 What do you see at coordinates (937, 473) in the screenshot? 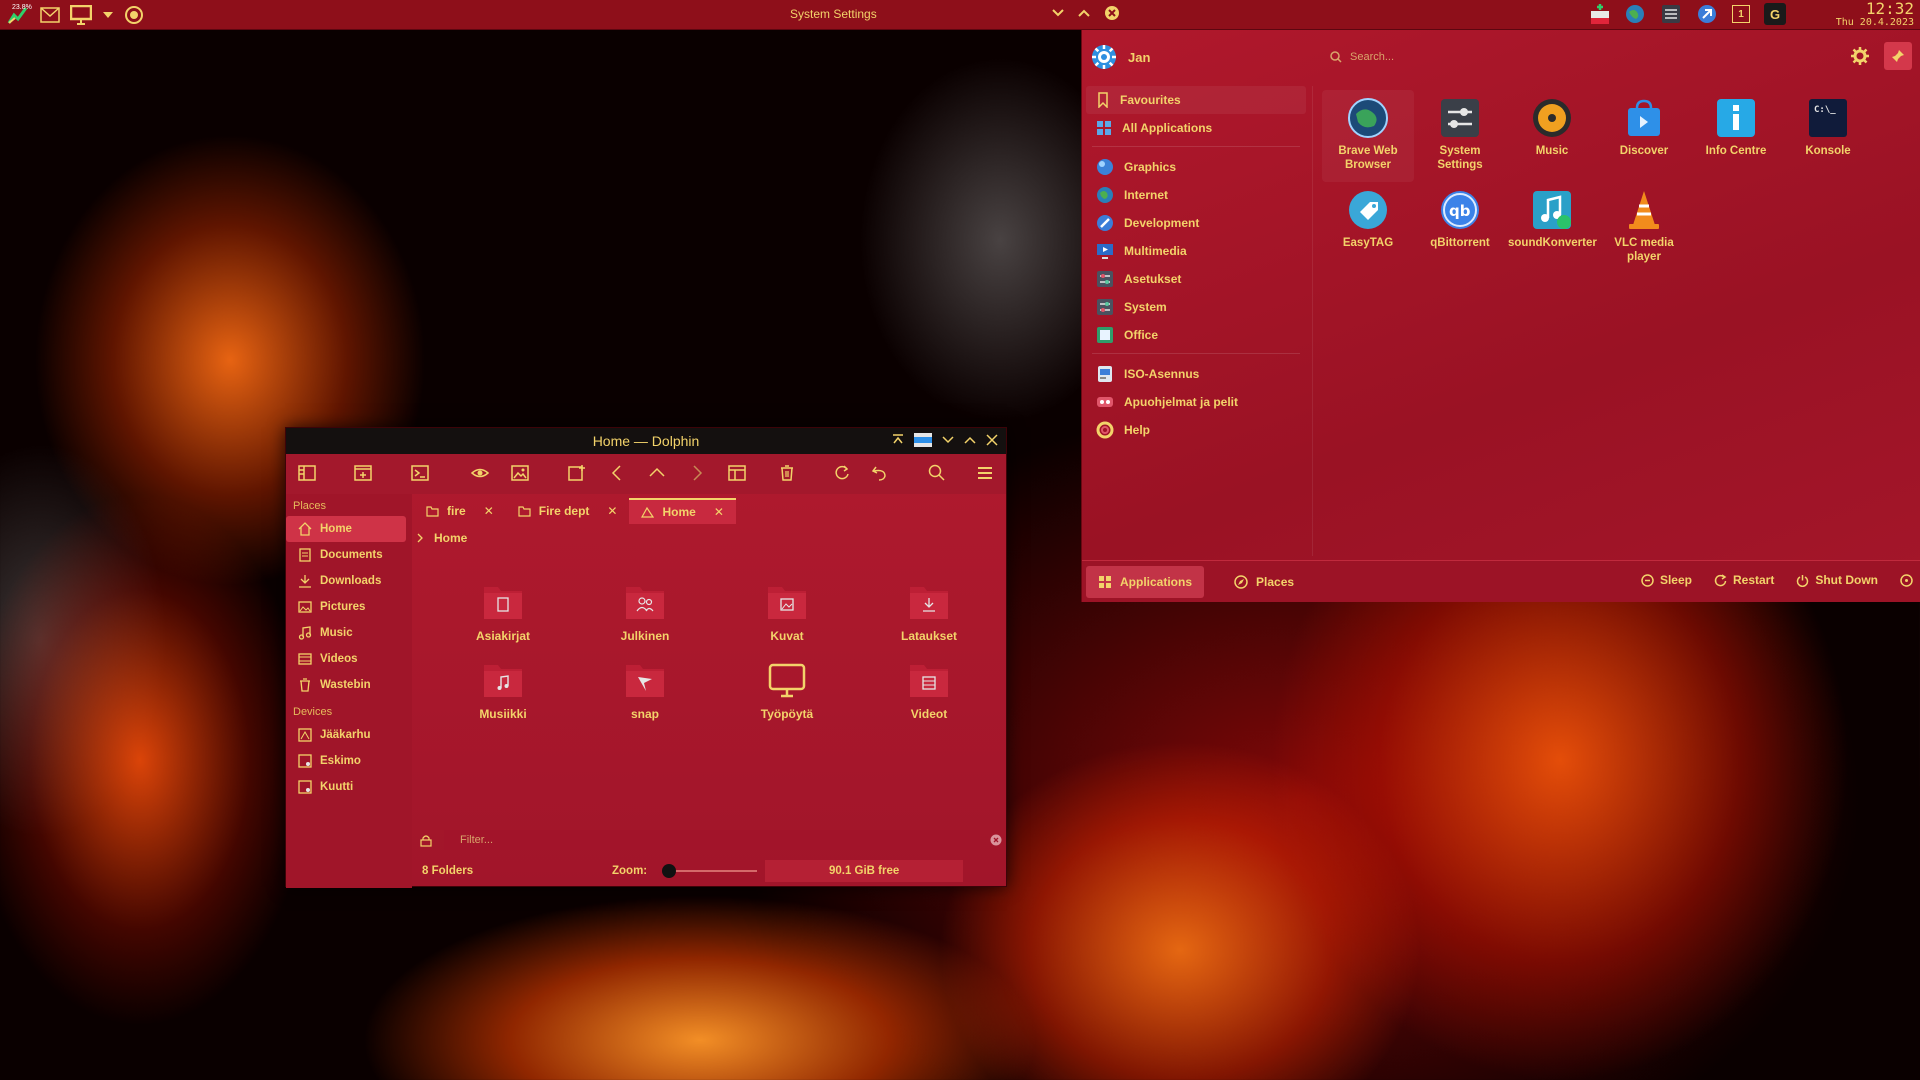
I see `search-icon` at bounding box center [937, 473].